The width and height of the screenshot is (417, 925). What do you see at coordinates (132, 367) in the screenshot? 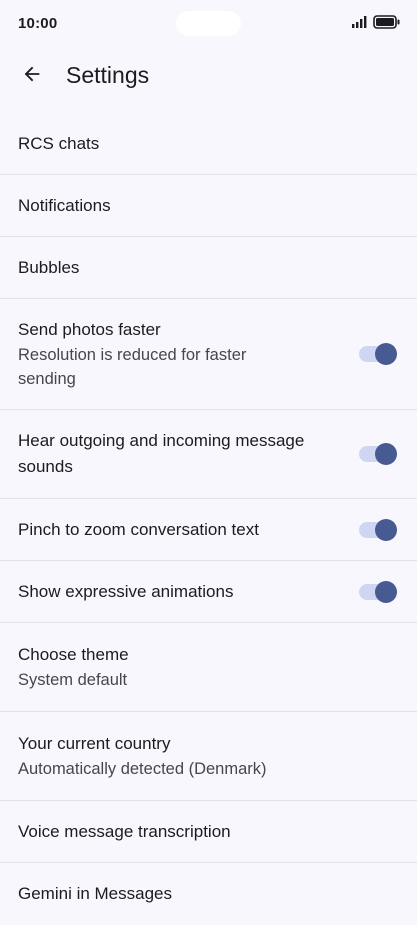
I see `setting-subtitle: Resolution is reduced for faster sending` at bounding box center [132, 367].